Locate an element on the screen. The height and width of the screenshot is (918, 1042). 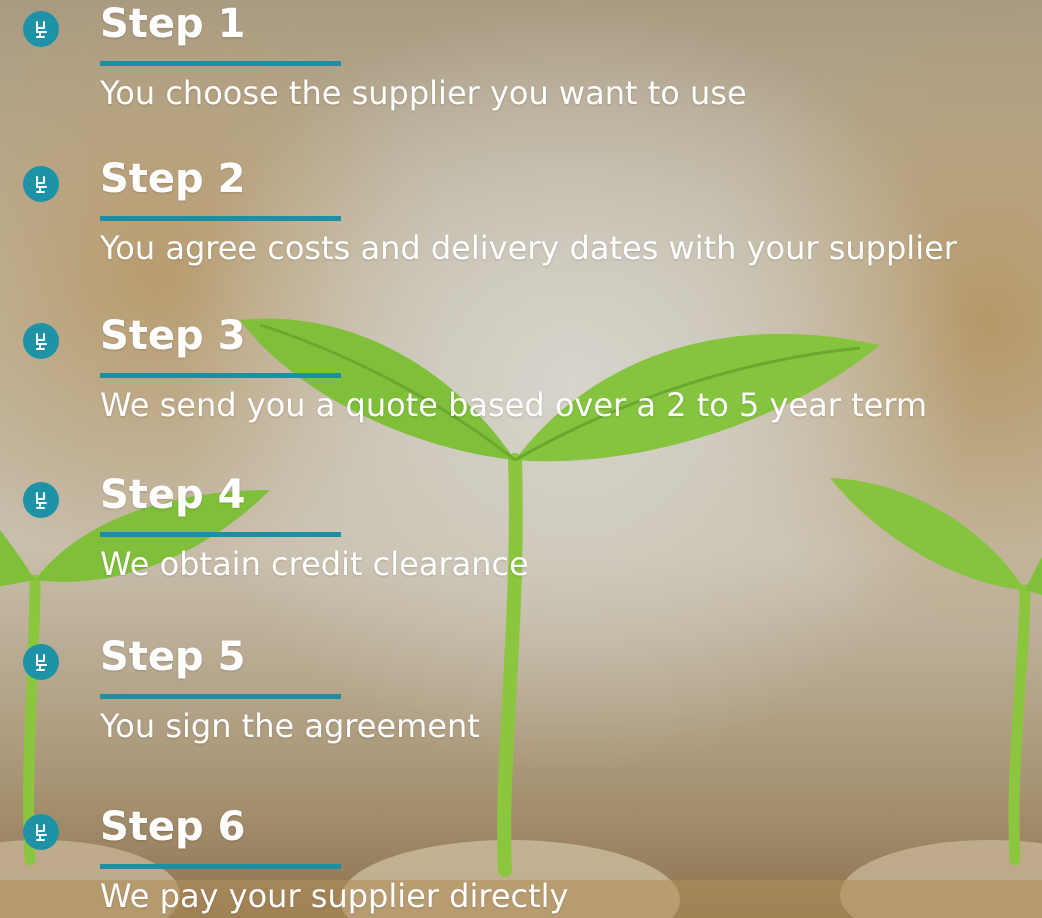
step-description: We pay your supplier directly is located at coordinates (334, 896).